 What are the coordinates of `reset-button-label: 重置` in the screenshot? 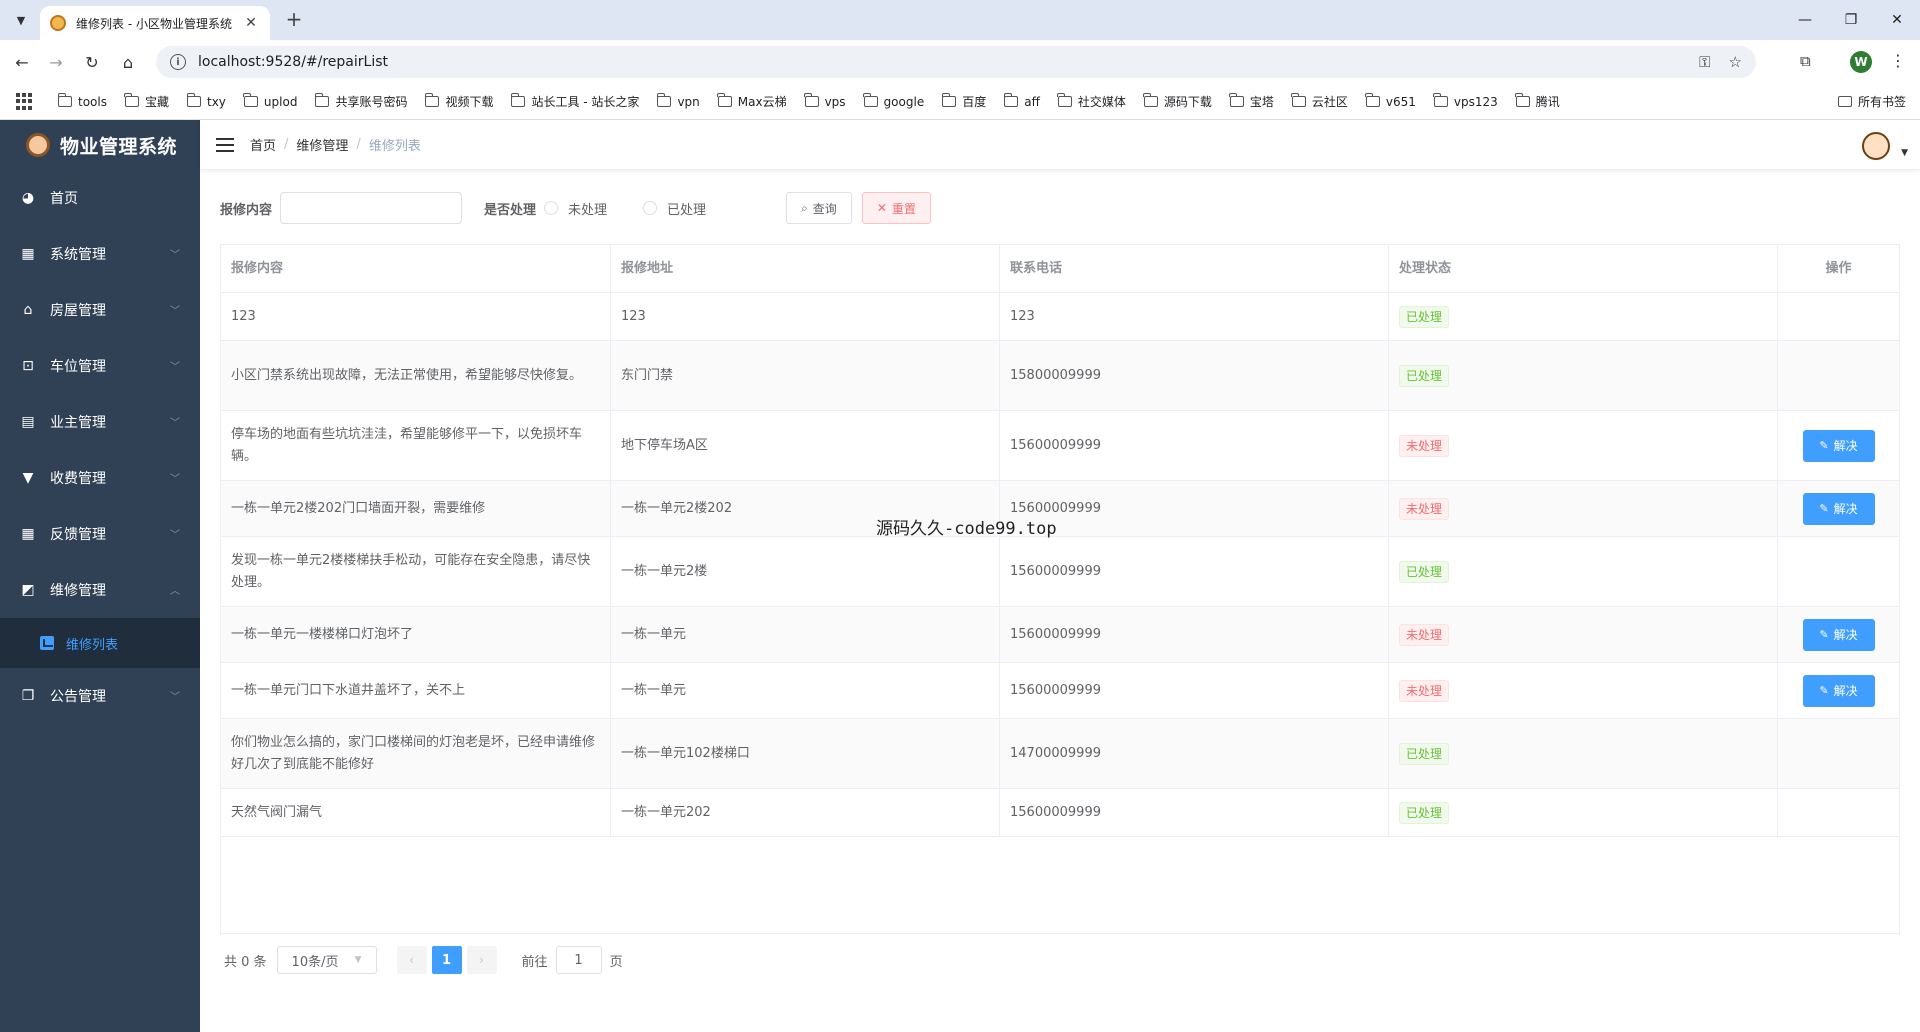 It's located at (903, 208).